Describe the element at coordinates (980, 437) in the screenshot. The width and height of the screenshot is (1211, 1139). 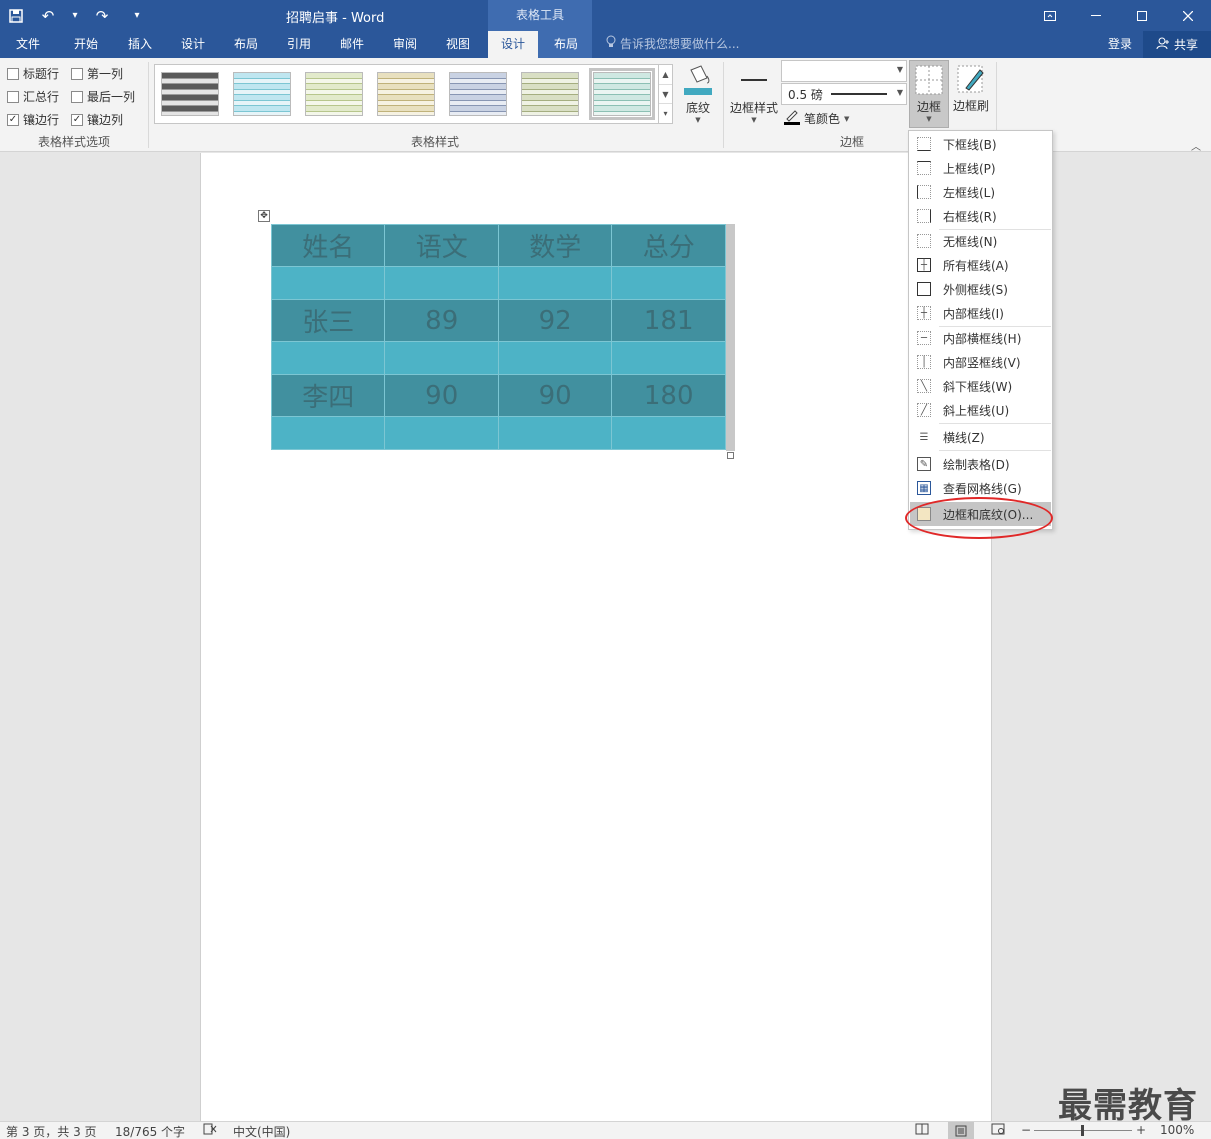
I see `menu-item-horizontal-line: ☰ 横线(Z)` at that location.